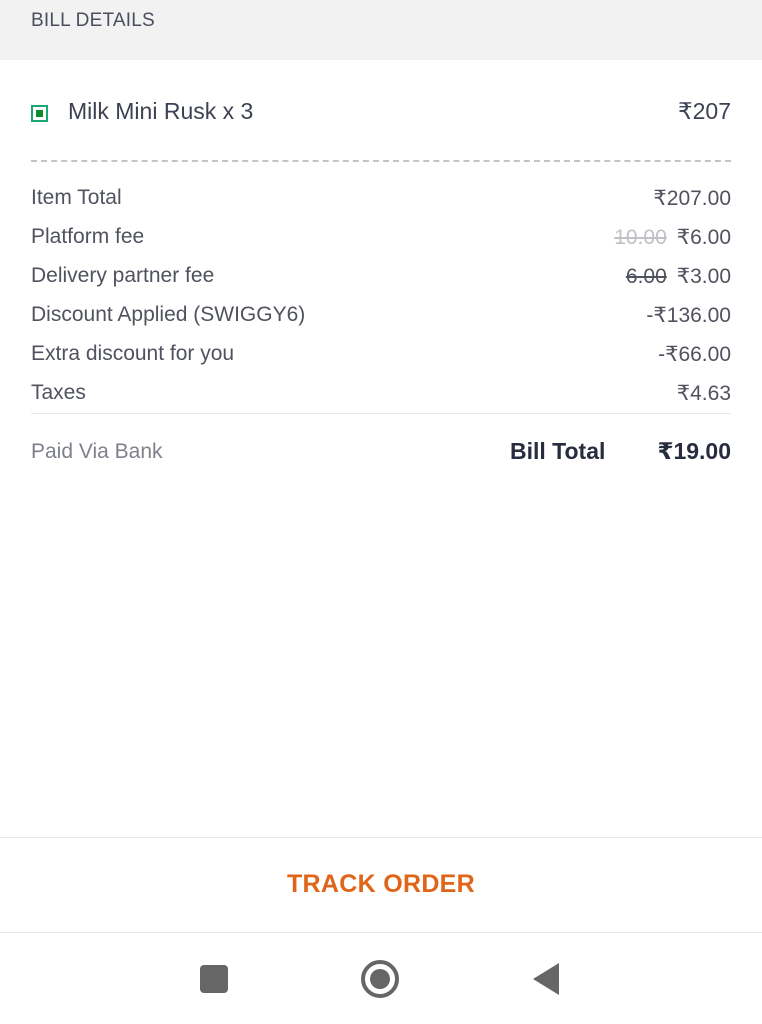  I want to click on original-fee: 6.00, so click(646, 276).